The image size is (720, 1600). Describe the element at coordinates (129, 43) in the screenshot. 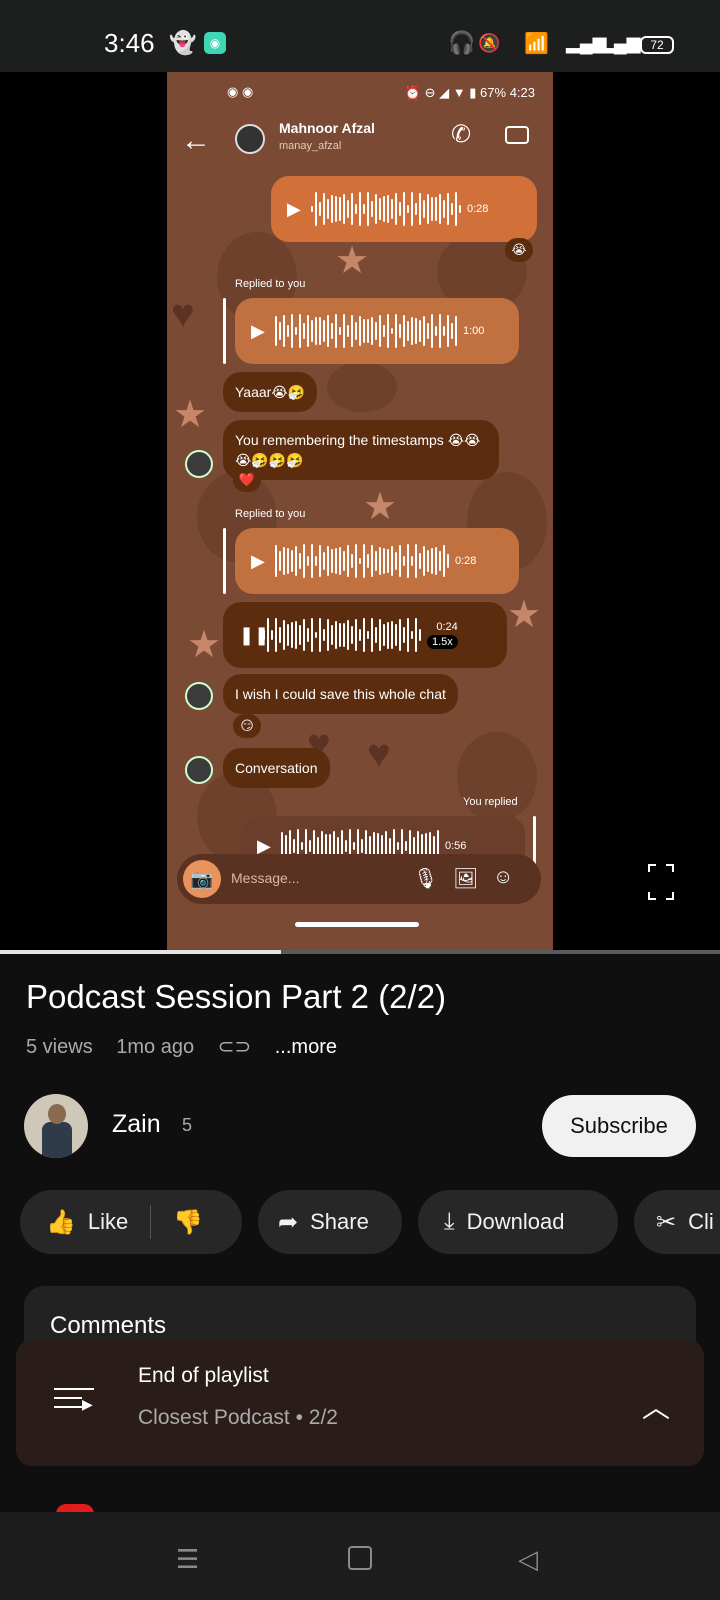

I see `status-time: 3:46` at that location.